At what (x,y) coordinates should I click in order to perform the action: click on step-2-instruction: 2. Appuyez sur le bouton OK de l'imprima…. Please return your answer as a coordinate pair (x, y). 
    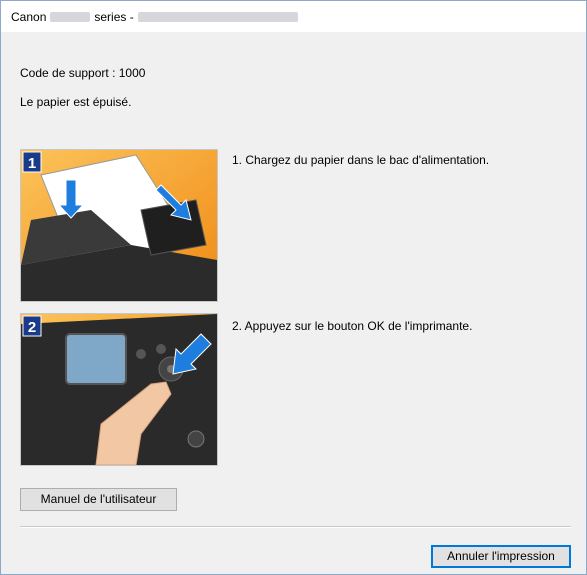
    Looking at the image, I should click on (352, 326).